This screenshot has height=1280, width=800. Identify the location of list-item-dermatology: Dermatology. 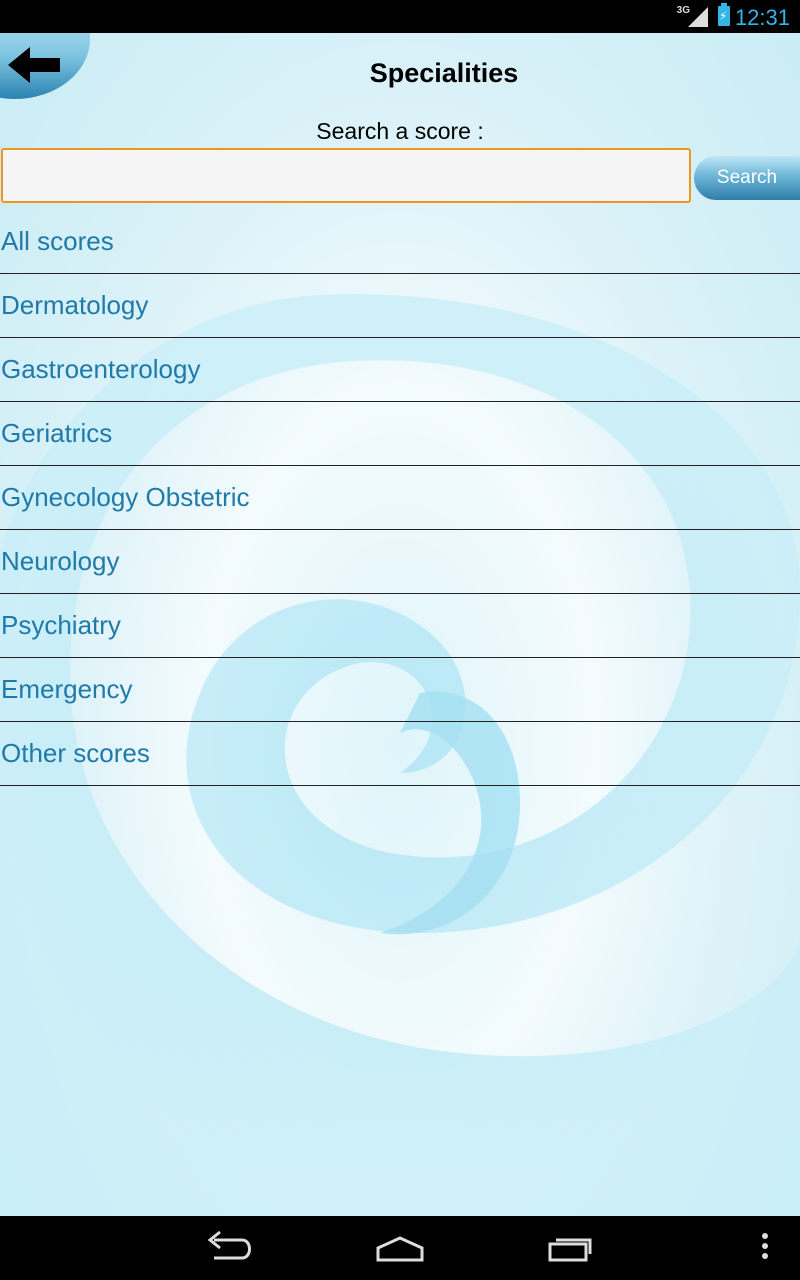
(400, 306).